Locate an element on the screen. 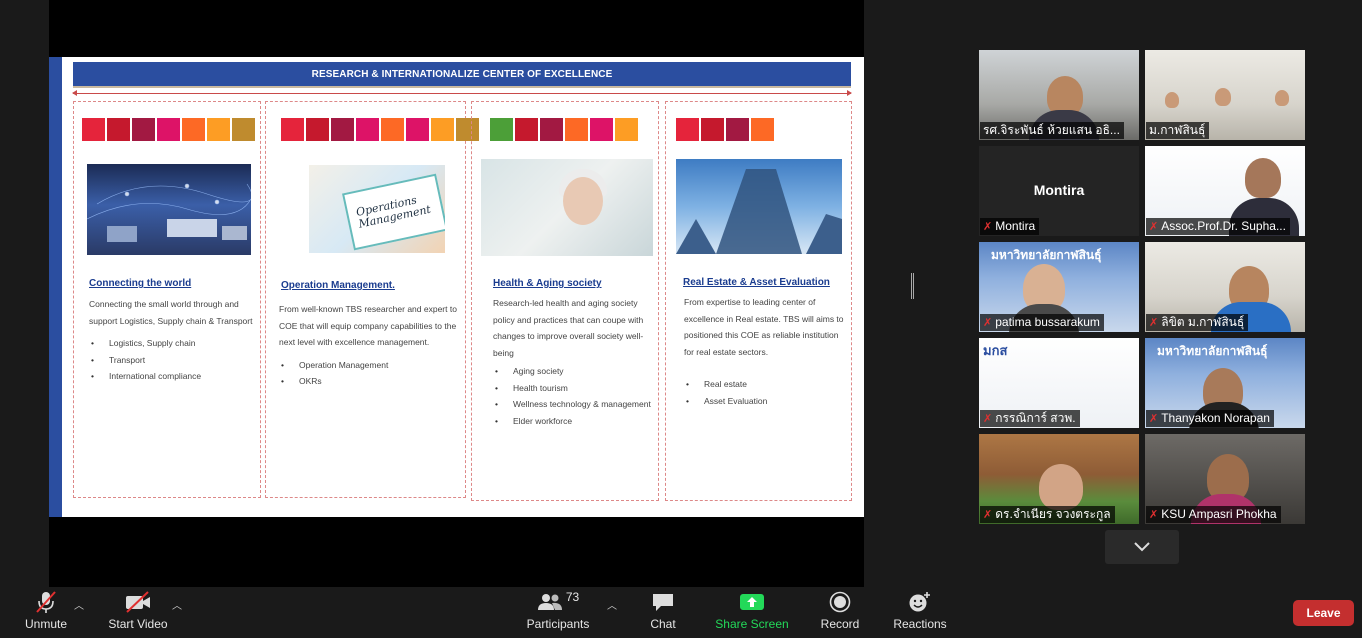 Image resolution: width=1362 pixels, height=638 pixels. panel-resize-handle is located at coordinates (912, 286).